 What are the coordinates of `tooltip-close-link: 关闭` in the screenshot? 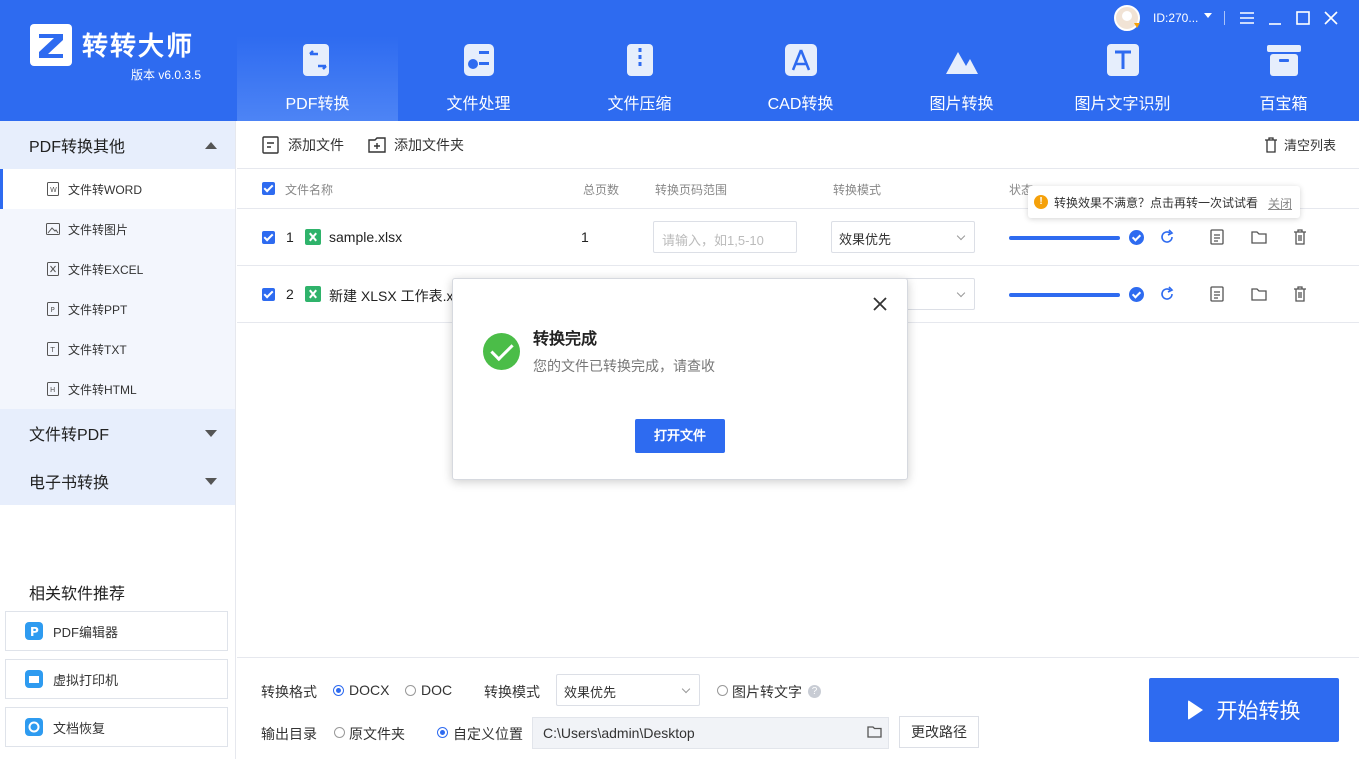 It's located at (1280, 203).